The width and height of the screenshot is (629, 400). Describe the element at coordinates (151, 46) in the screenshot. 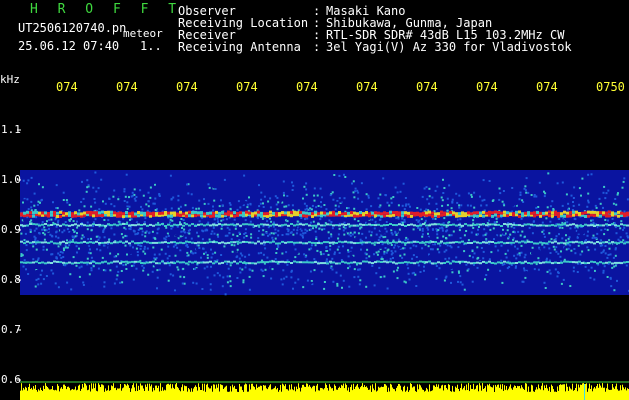

I see `counter: 1..` at that location.